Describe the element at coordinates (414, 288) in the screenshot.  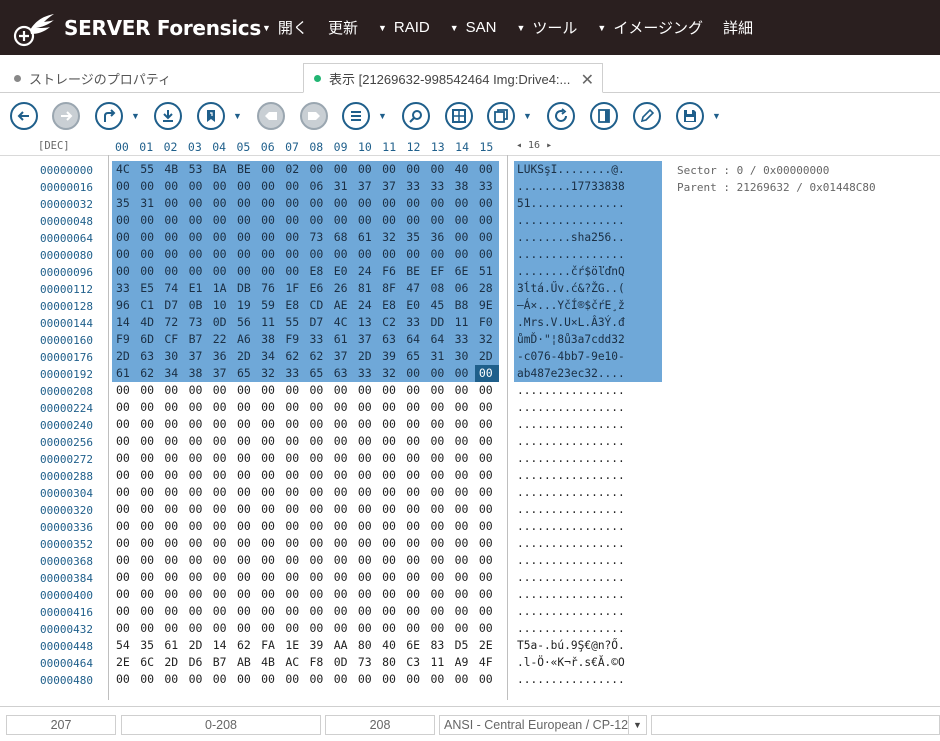
I see `hex-byte: 47` at that location.